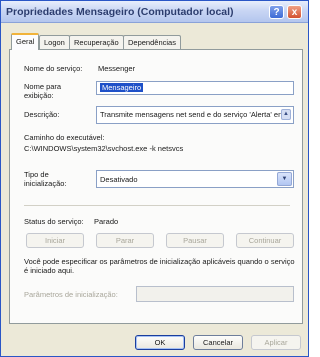  Describe the element at coordinates (286, 114) in the screenshot. I see `scroll-up-icon: ▲` at that location.